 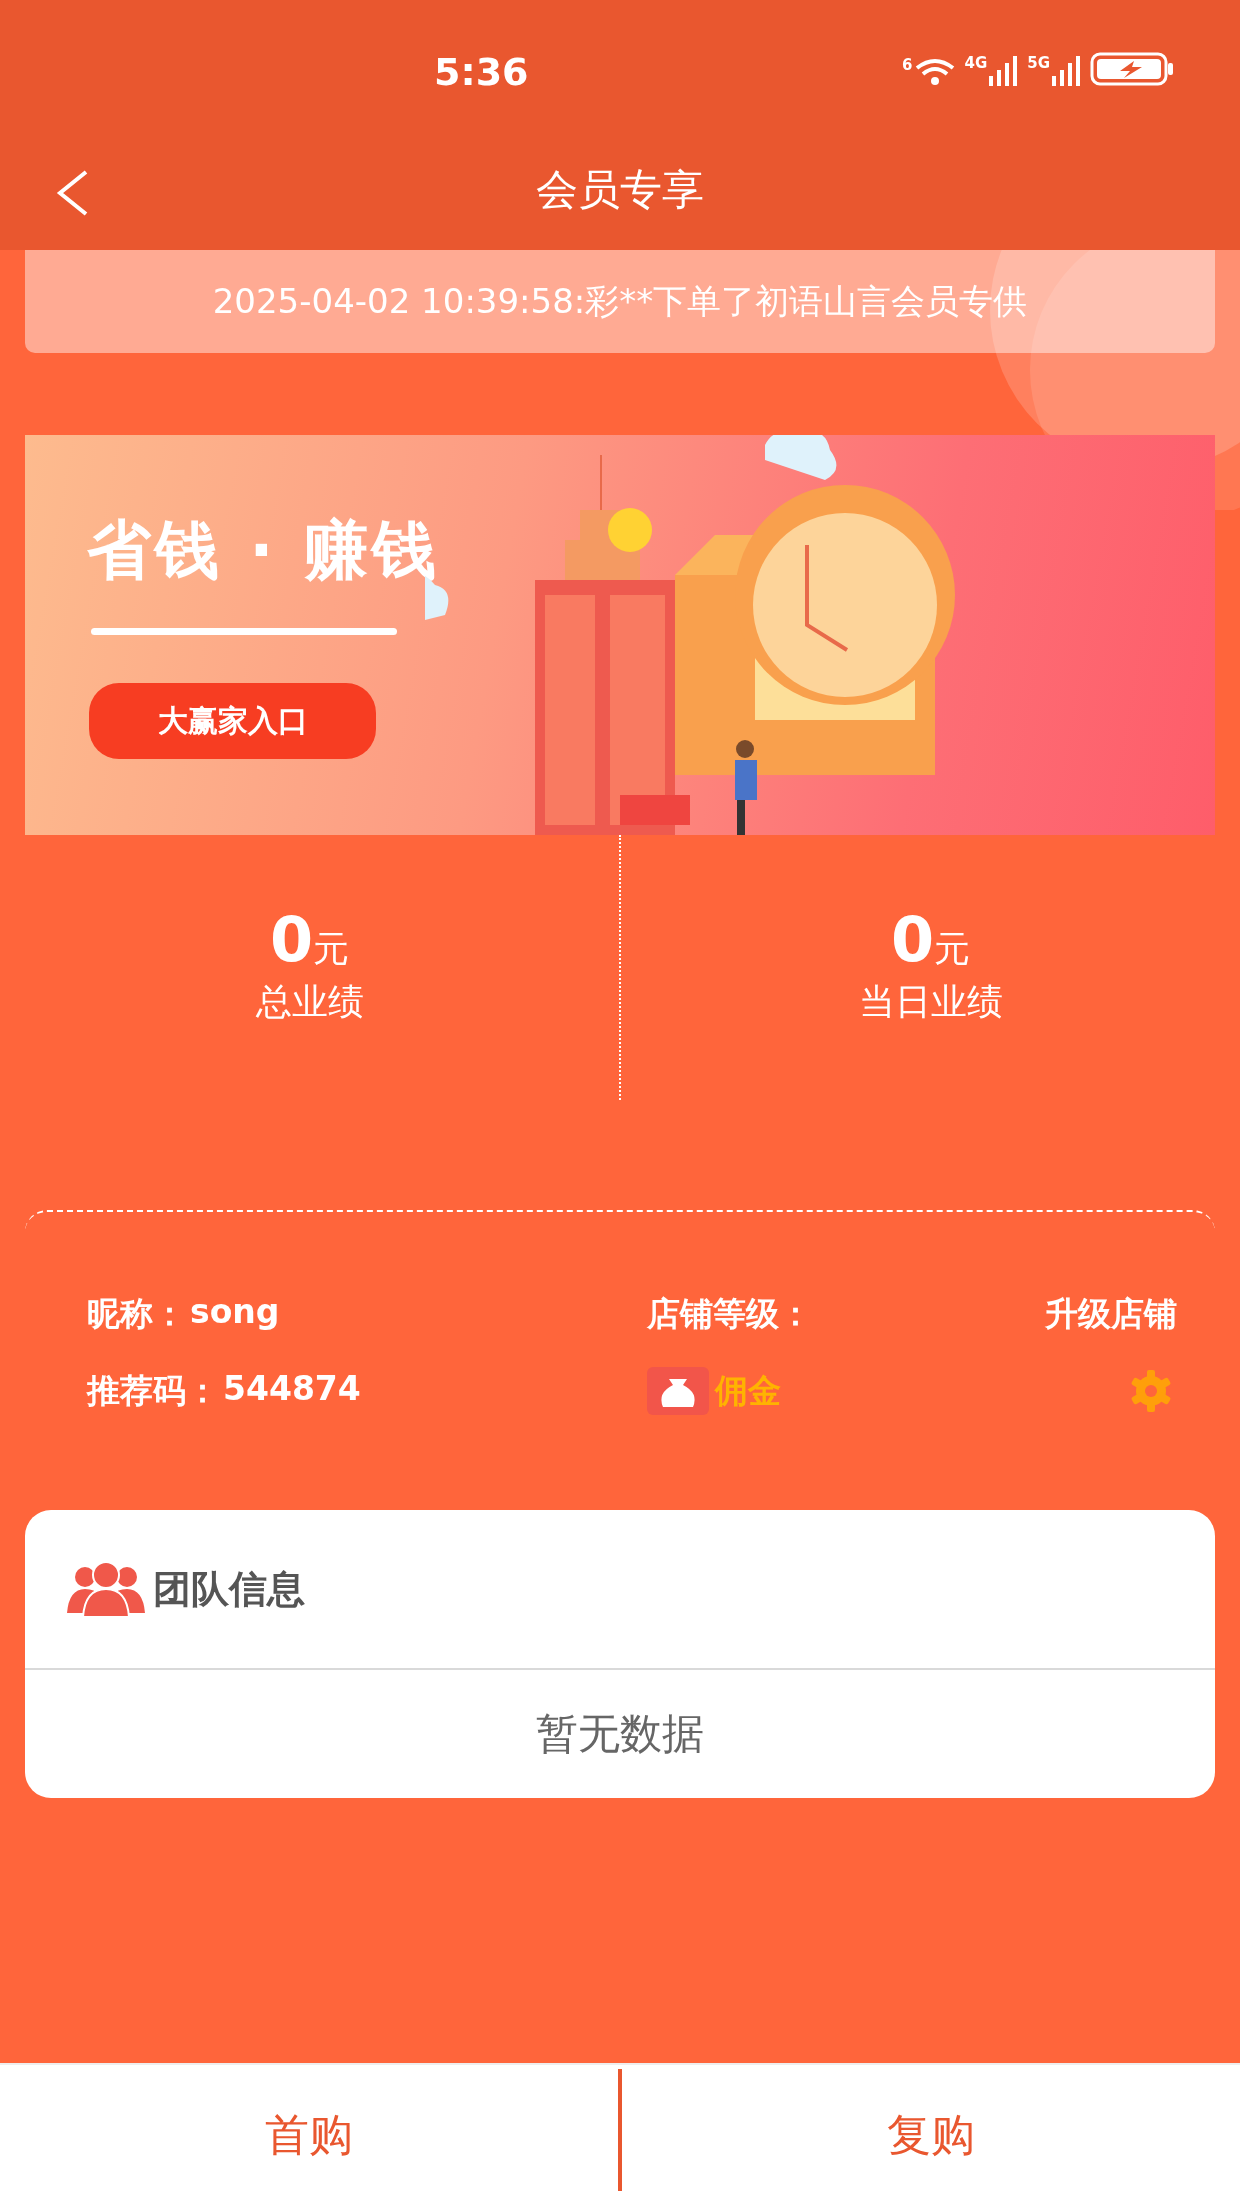 What do you see at coordinates (620, 1734) in the screenshot?
I see `empty-message: 暂无数据` at bounding box center [620, 1734].